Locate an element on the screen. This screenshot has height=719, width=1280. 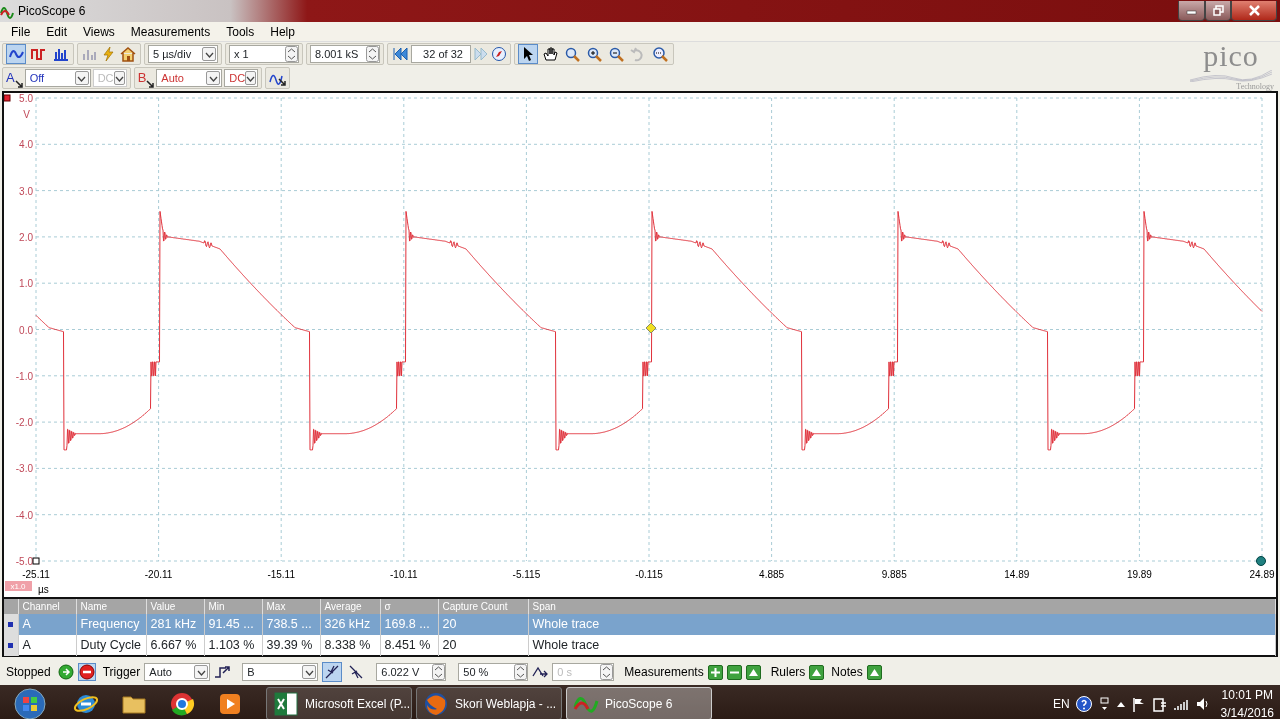
expand-icon is located at coordinates (753, 672).